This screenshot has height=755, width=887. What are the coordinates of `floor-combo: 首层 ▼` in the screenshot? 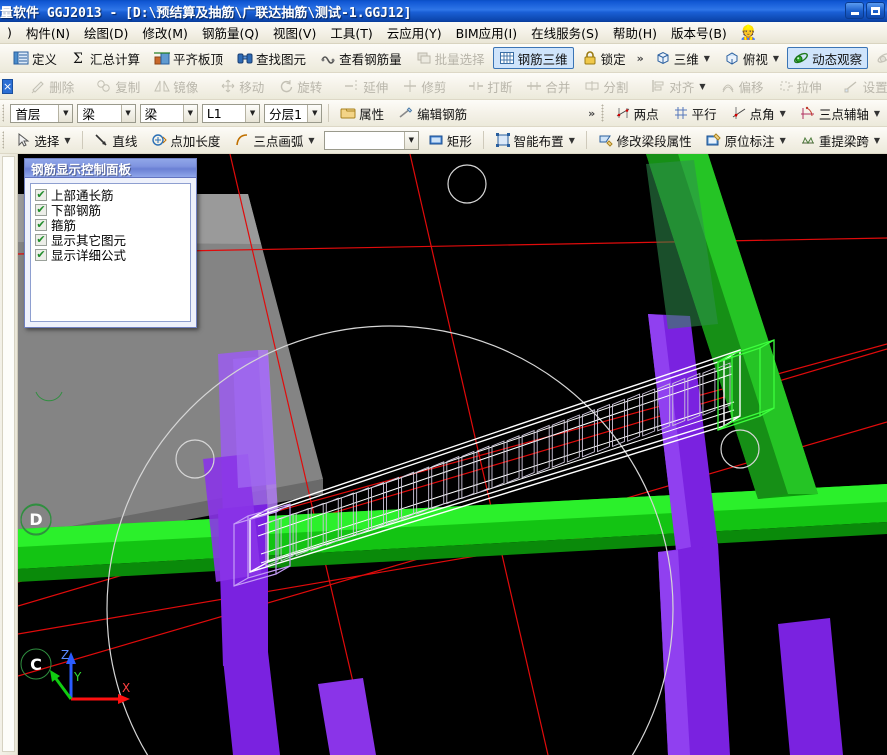 It's located at (42, 113).